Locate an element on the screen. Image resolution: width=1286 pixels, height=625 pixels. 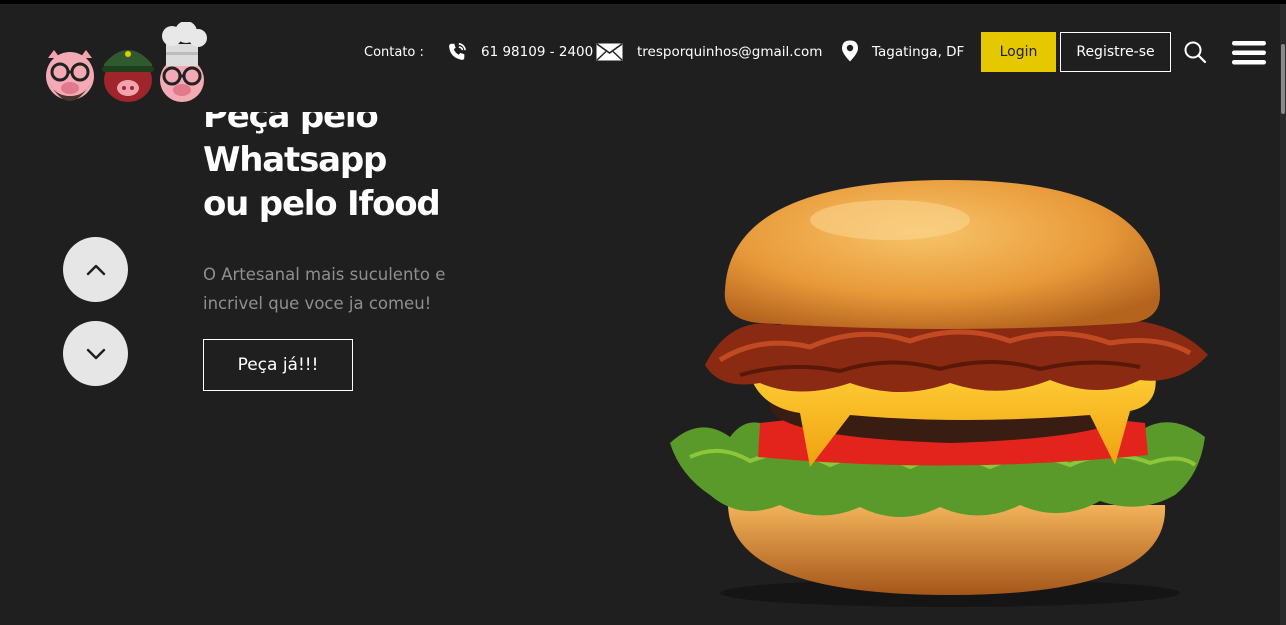
page-scrollbar is located at coordinates (1283, 314).